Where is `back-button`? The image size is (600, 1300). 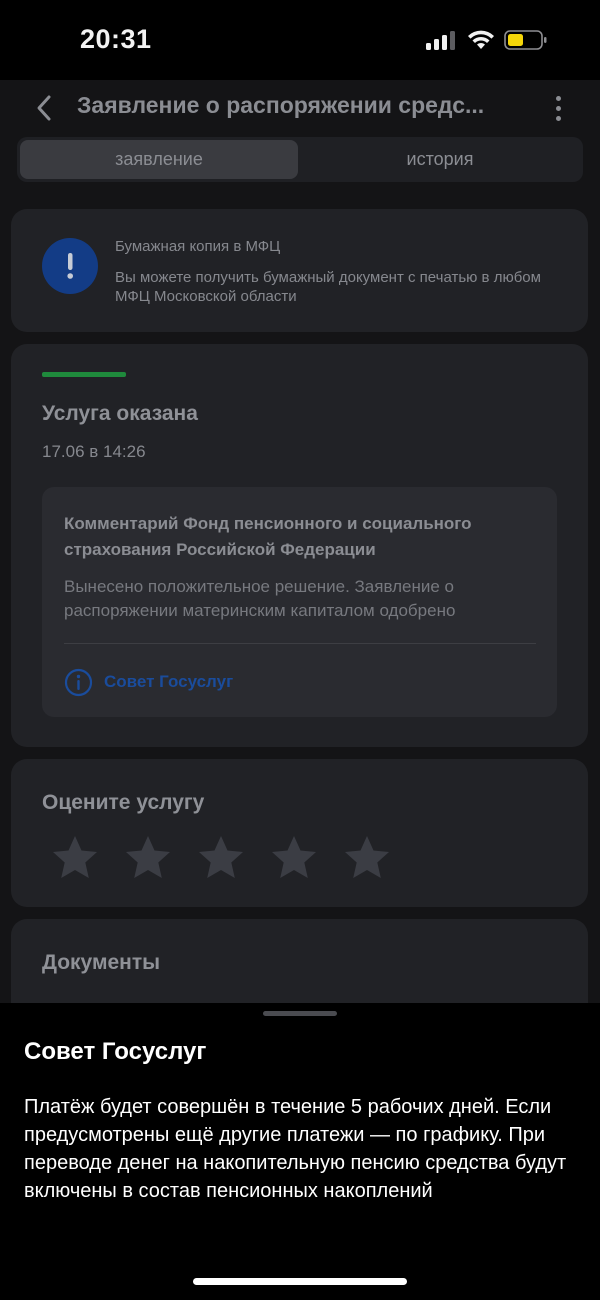 back-button is located at coordinates (44, 108).